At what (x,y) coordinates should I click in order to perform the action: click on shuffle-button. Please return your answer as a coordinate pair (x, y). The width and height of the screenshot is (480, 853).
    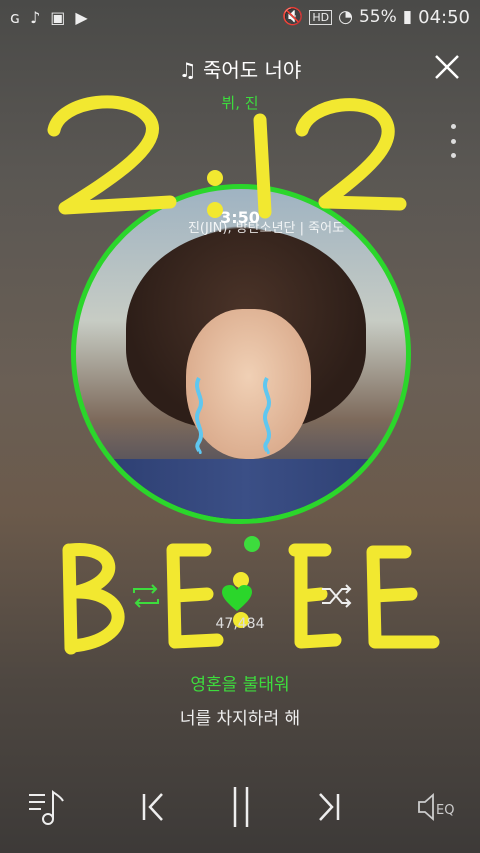
    Looking at the image, I should click on (336, 598).